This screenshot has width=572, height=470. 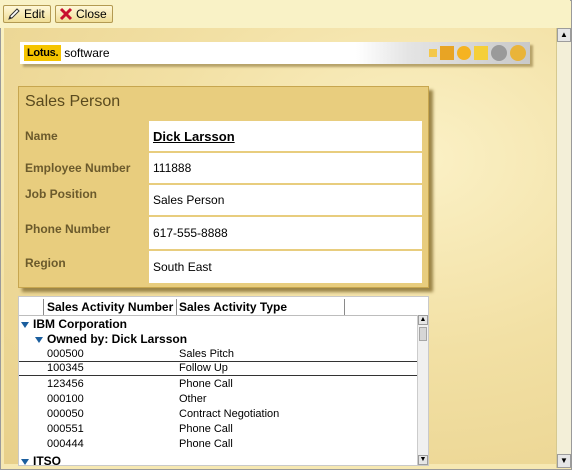 What do you see at coordinates (110, 307) in the screenshot?
I see `column-header-activity-number: Sales Activity Number` at bounding box center [110, 307].